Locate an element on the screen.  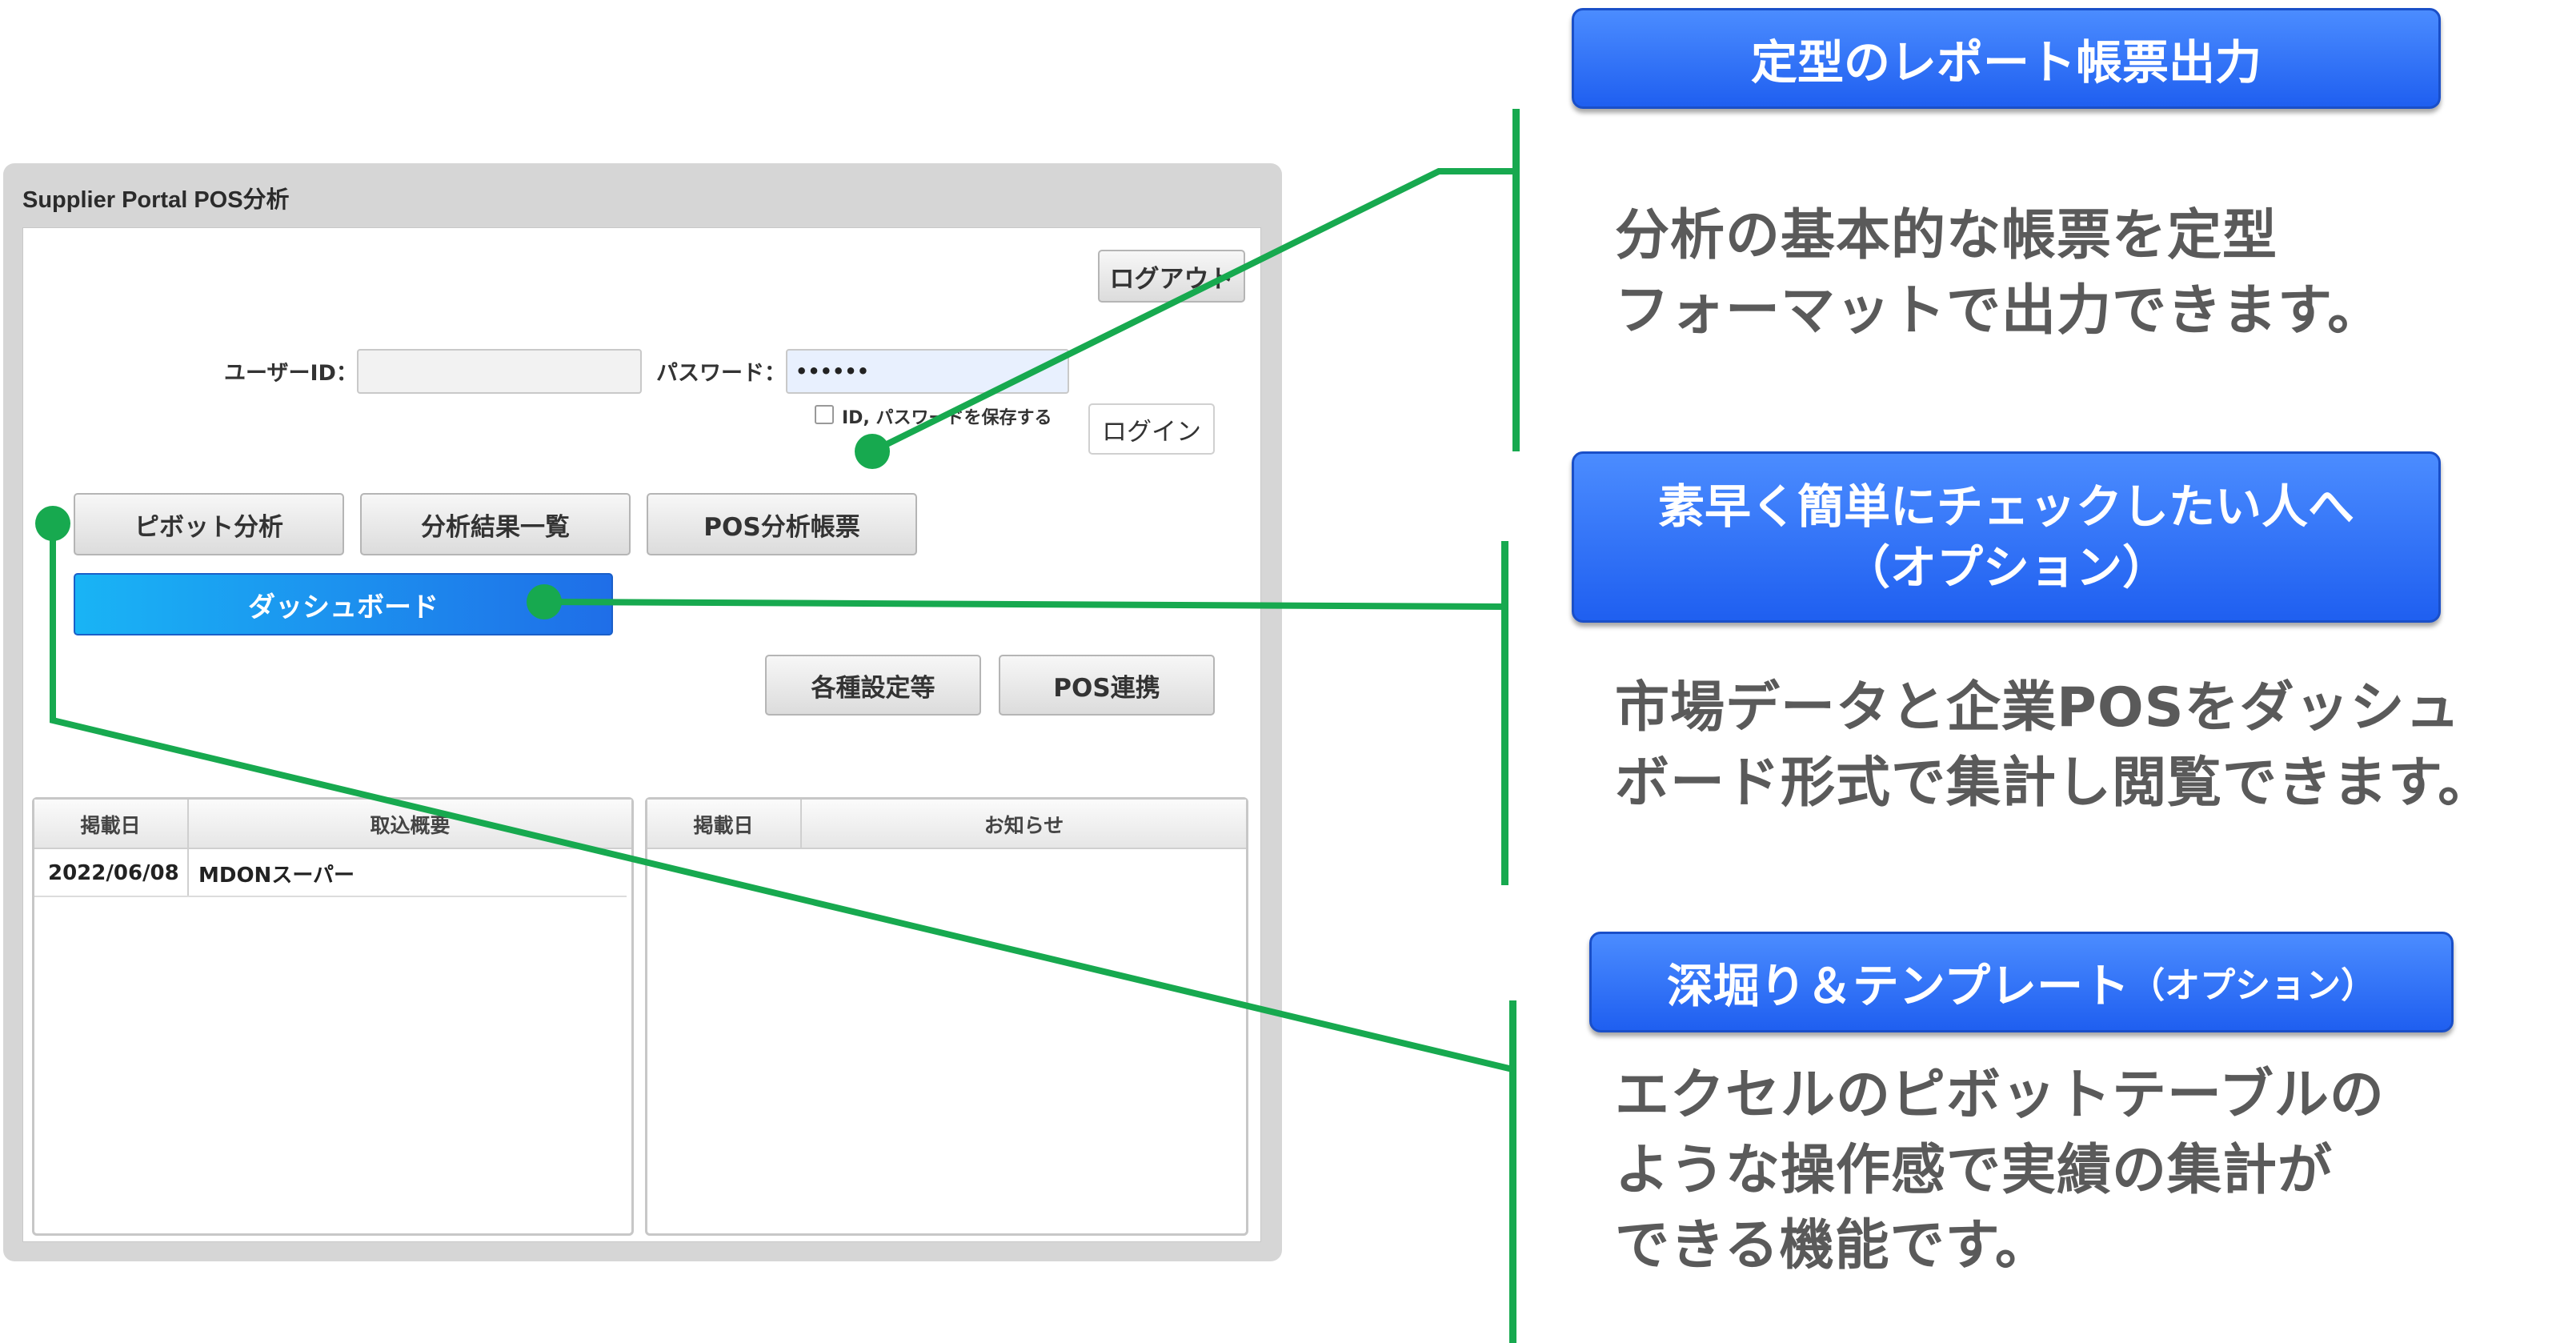
pivot-connector-dot is located at coordinates (52, 523).